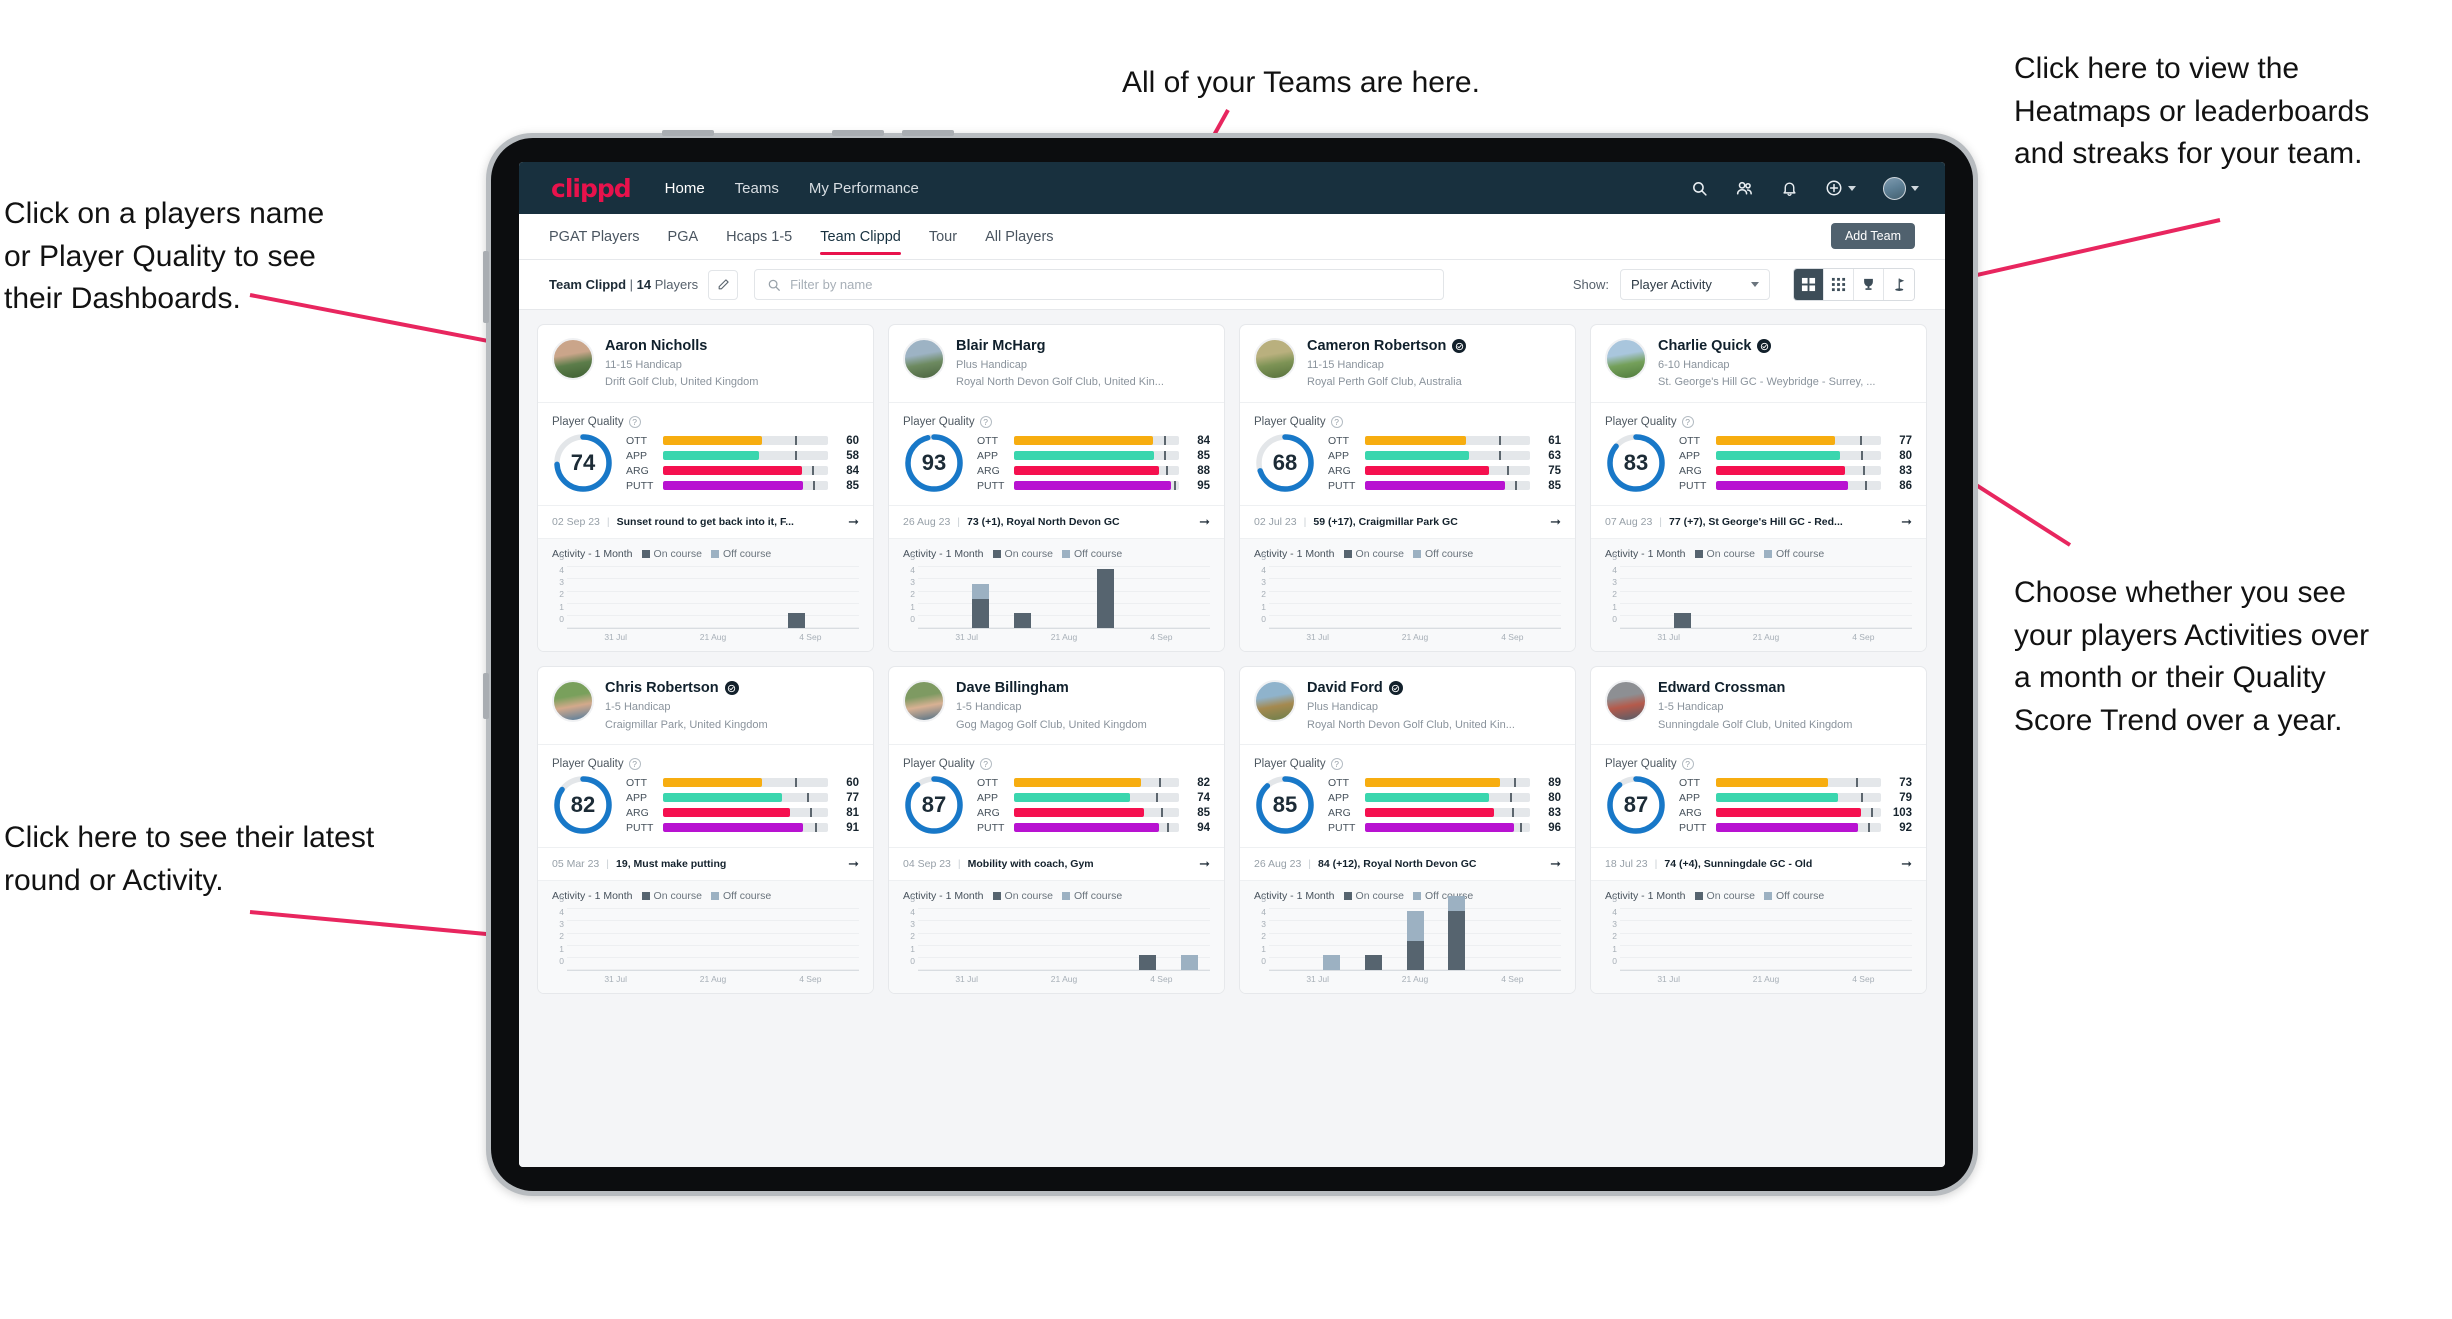 The image size is (2452, 1319). I want to click on nav-link-teams: Teams, so click(757, 188).